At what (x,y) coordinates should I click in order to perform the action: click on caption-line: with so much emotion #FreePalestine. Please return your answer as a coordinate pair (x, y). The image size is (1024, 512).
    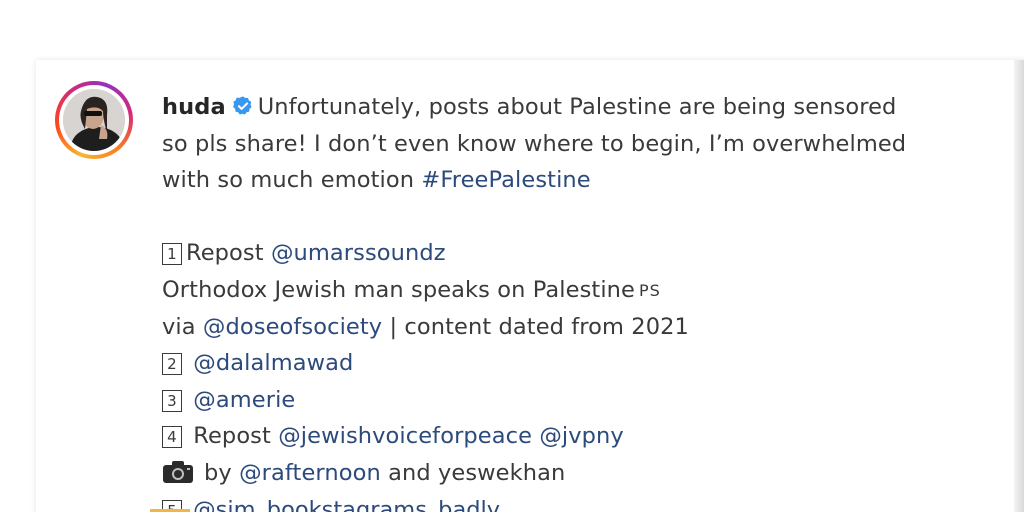
    Looking at the image, I should click on (582, 180).